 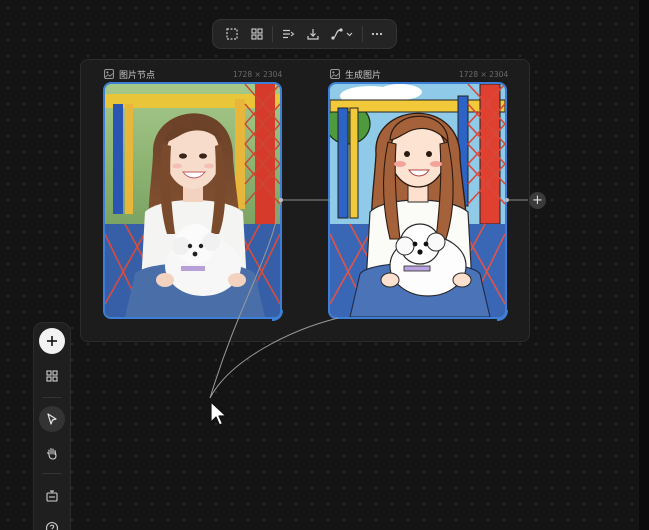 I want to click on board-button, so click(x=52, y=496).